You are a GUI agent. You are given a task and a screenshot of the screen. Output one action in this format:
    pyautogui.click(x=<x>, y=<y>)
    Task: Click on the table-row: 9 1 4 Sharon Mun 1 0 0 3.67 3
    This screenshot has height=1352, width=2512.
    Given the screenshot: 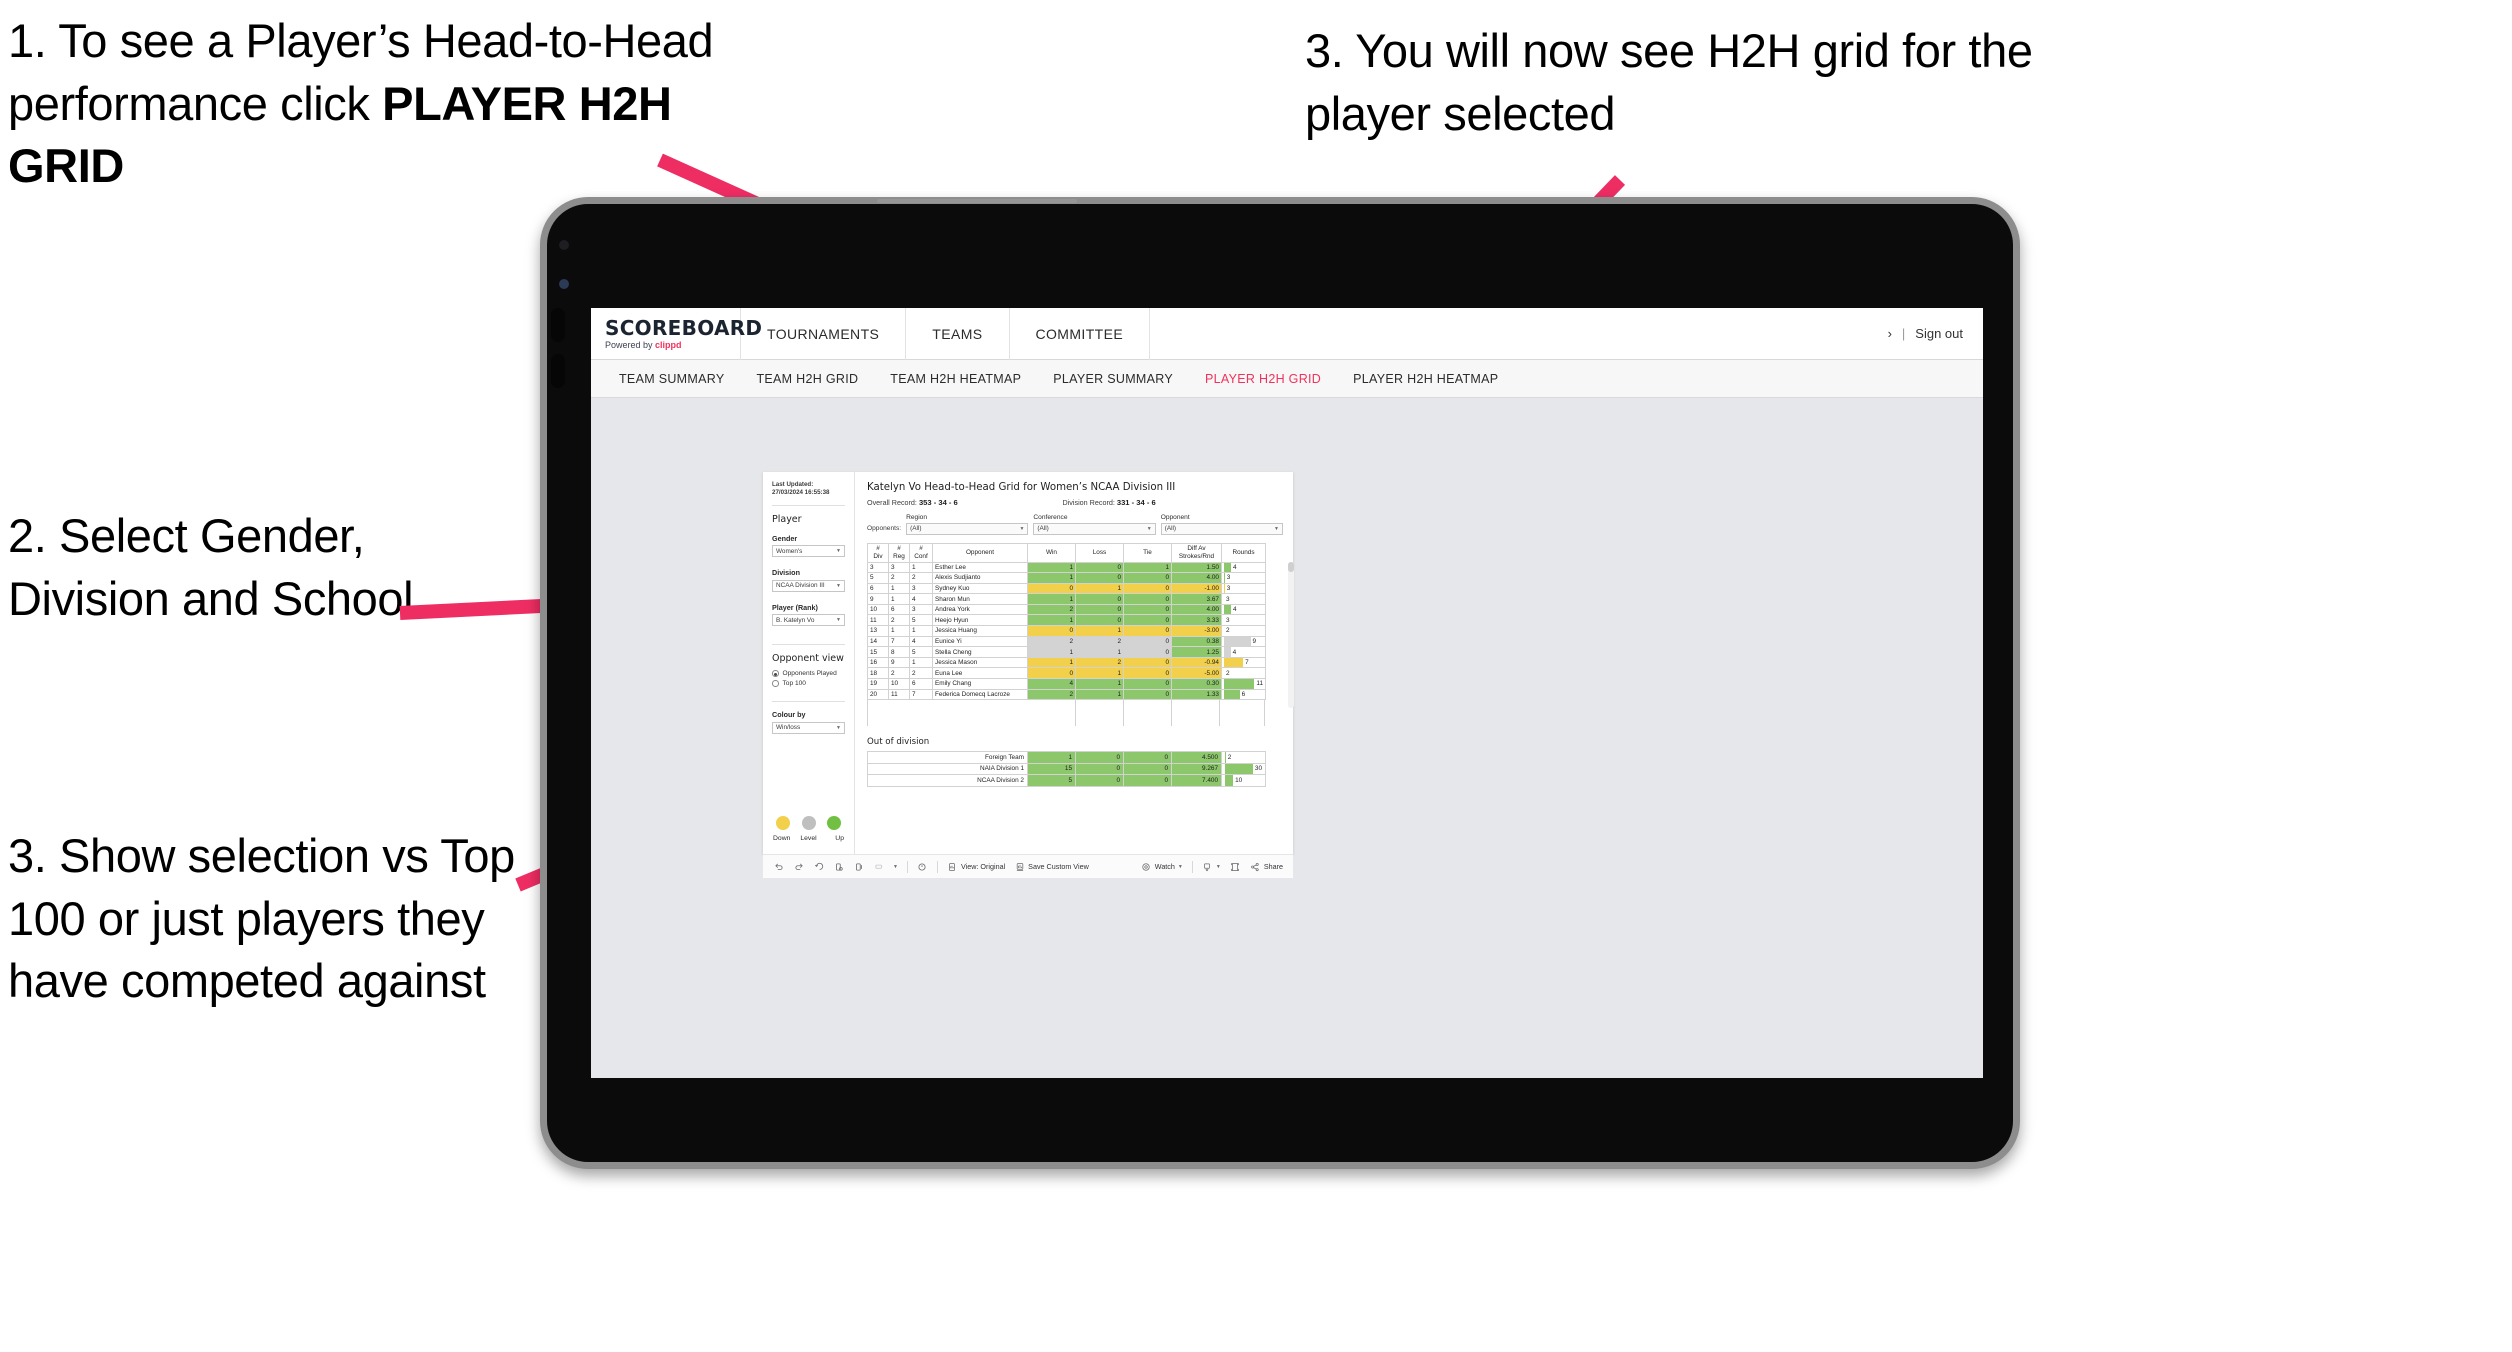 What is the action you would take?
    pyautogui.click(x=1066, y=599)
    